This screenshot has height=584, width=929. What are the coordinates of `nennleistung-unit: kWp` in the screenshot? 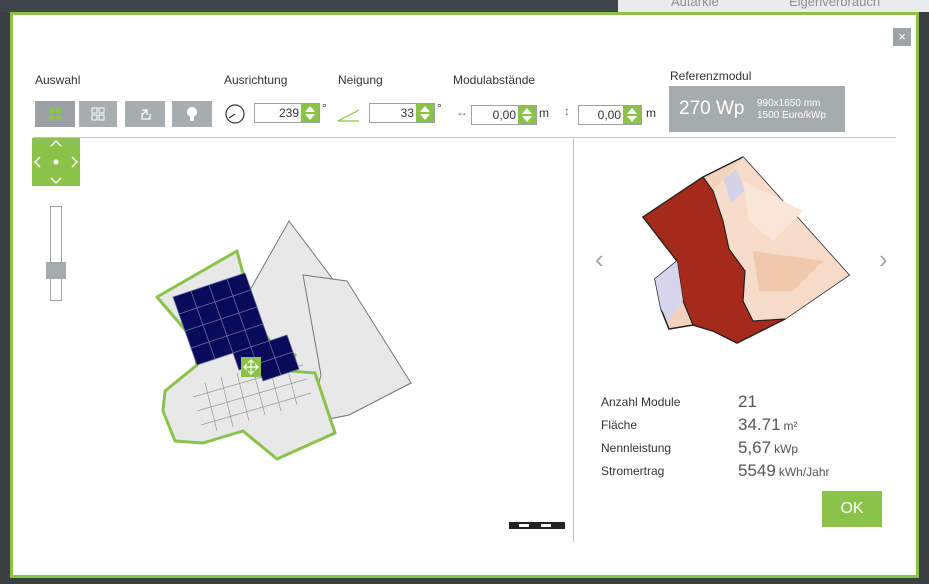 It's located at (786, 449).